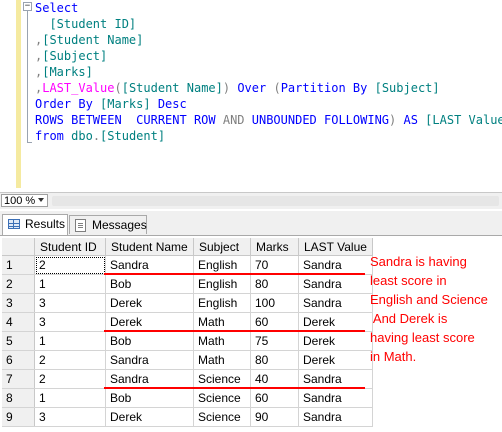 This screenshot has width=502, height=432. I want to click on column-header-last-value: LAST Value, so click(335, 247).